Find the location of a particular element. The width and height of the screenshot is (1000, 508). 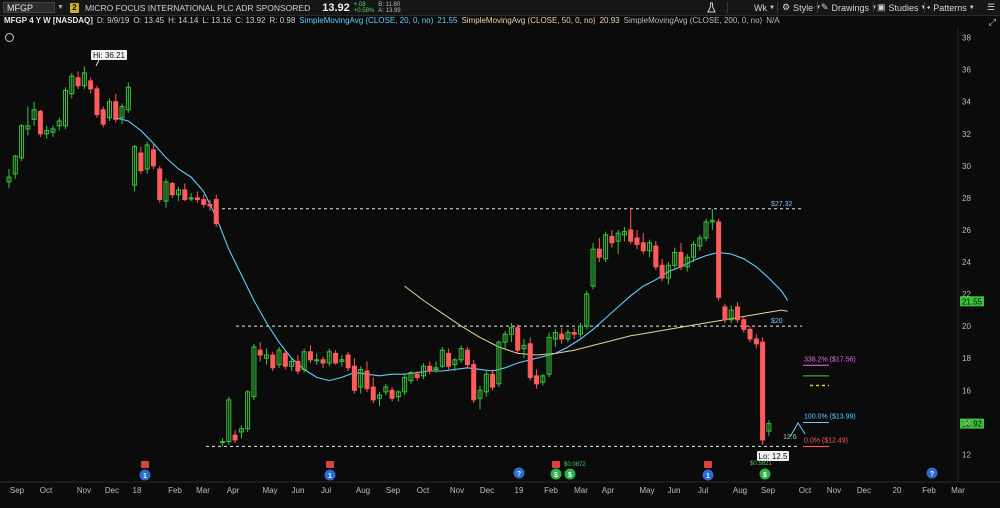

y-tick-label: 38 is located at coordinates (966, 38).